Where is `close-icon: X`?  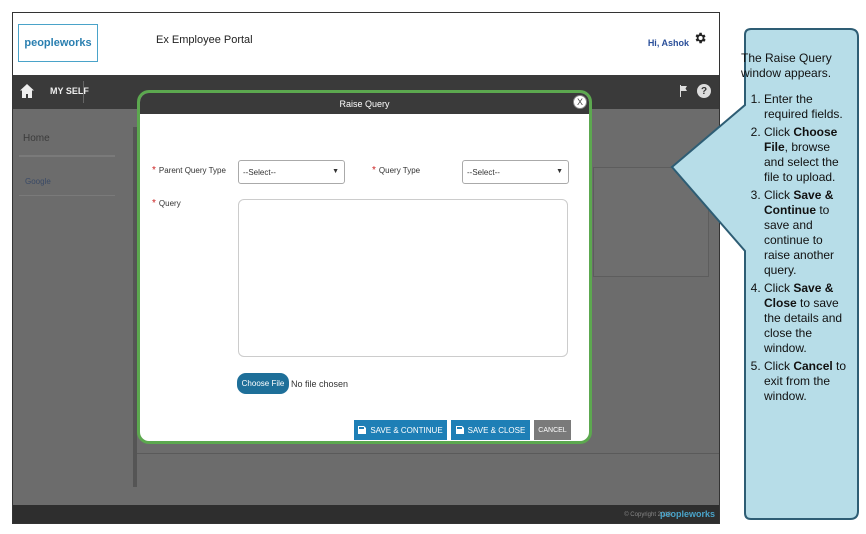 close-icon: X is located at coordinates (580, 102).